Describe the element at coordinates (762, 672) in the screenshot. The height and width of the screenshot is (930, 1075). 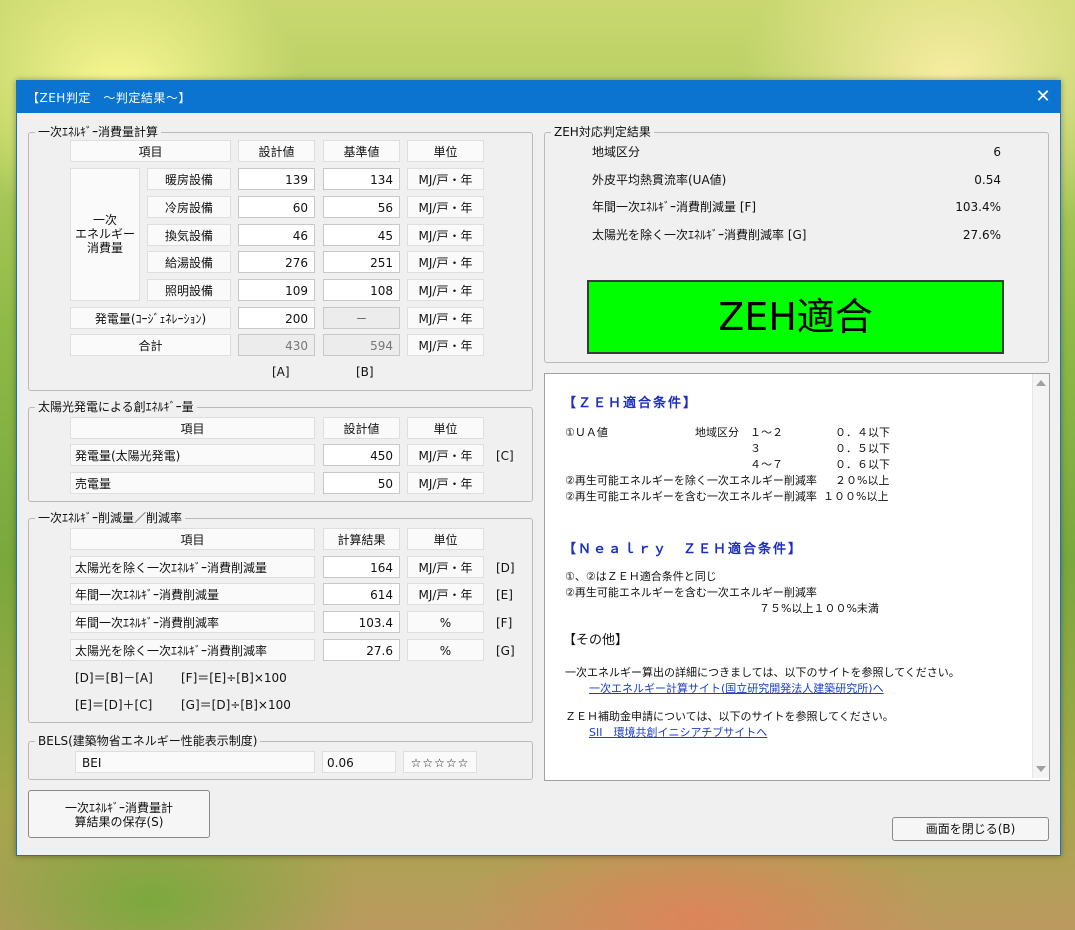
I see `other-line-1: 一次エネルギー算出の詳細につきましては、以下のサイトを参照してください。` at that location.